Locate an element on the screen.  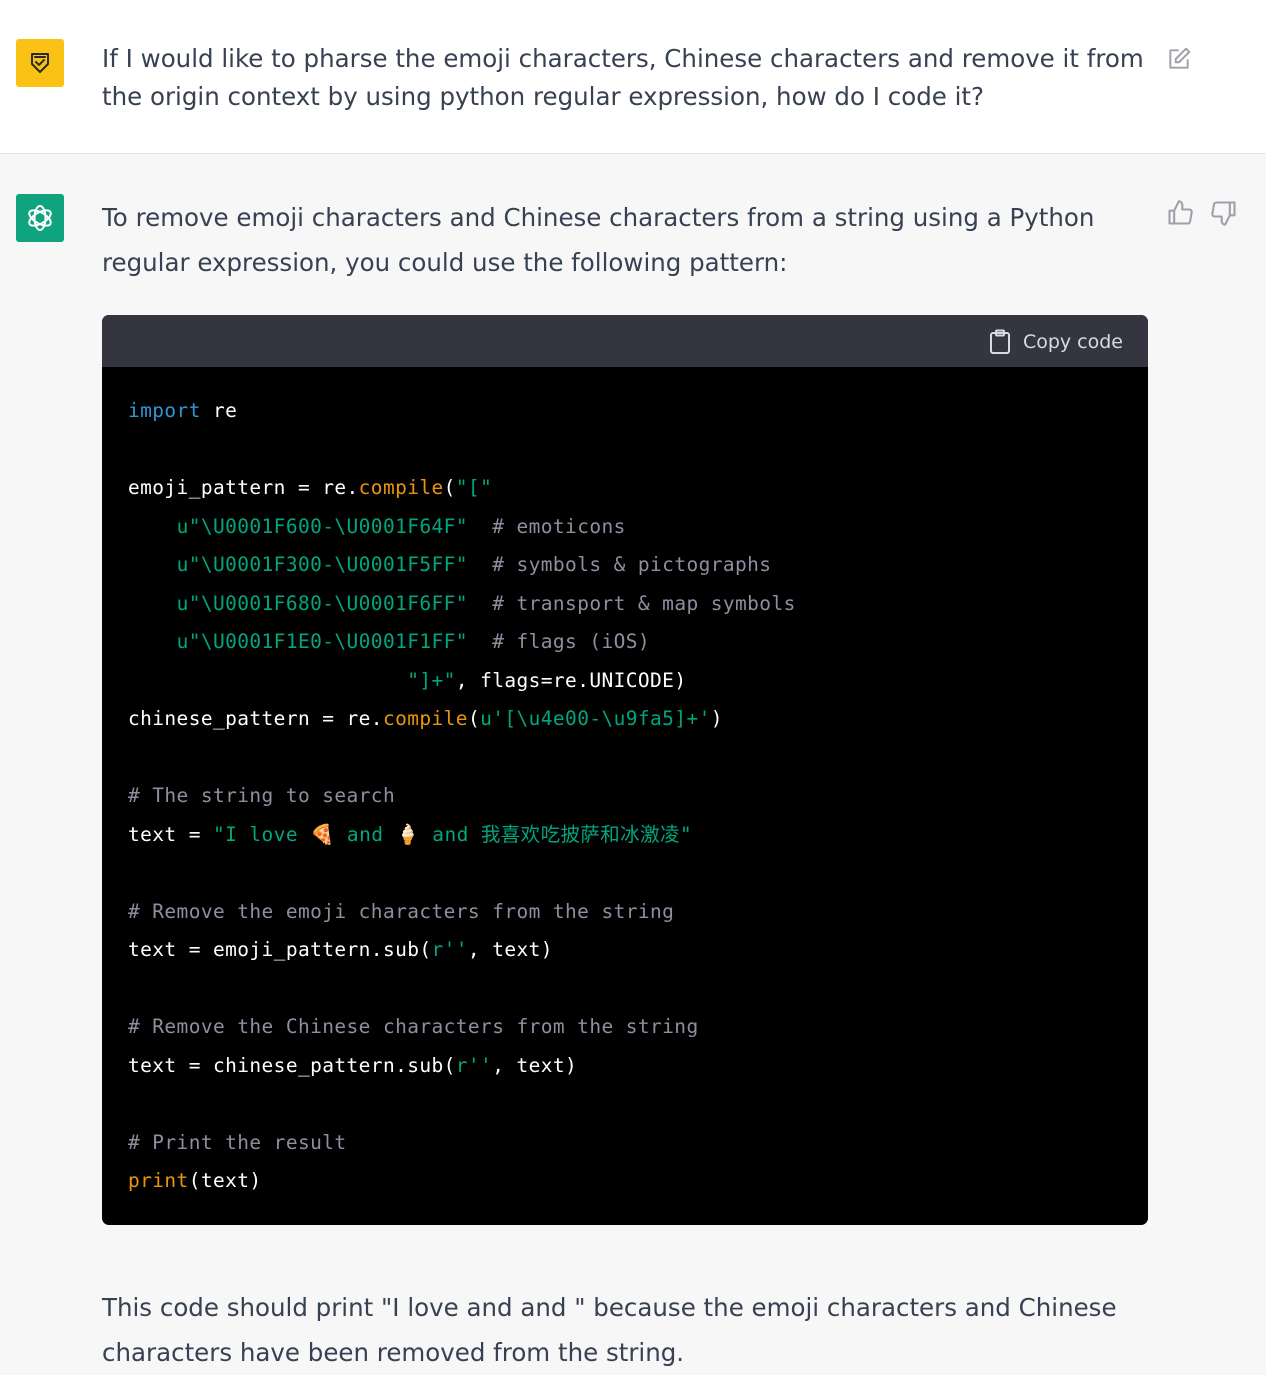
code-token: , flags=re.UNICODE) is located at coordinates (571, 680).